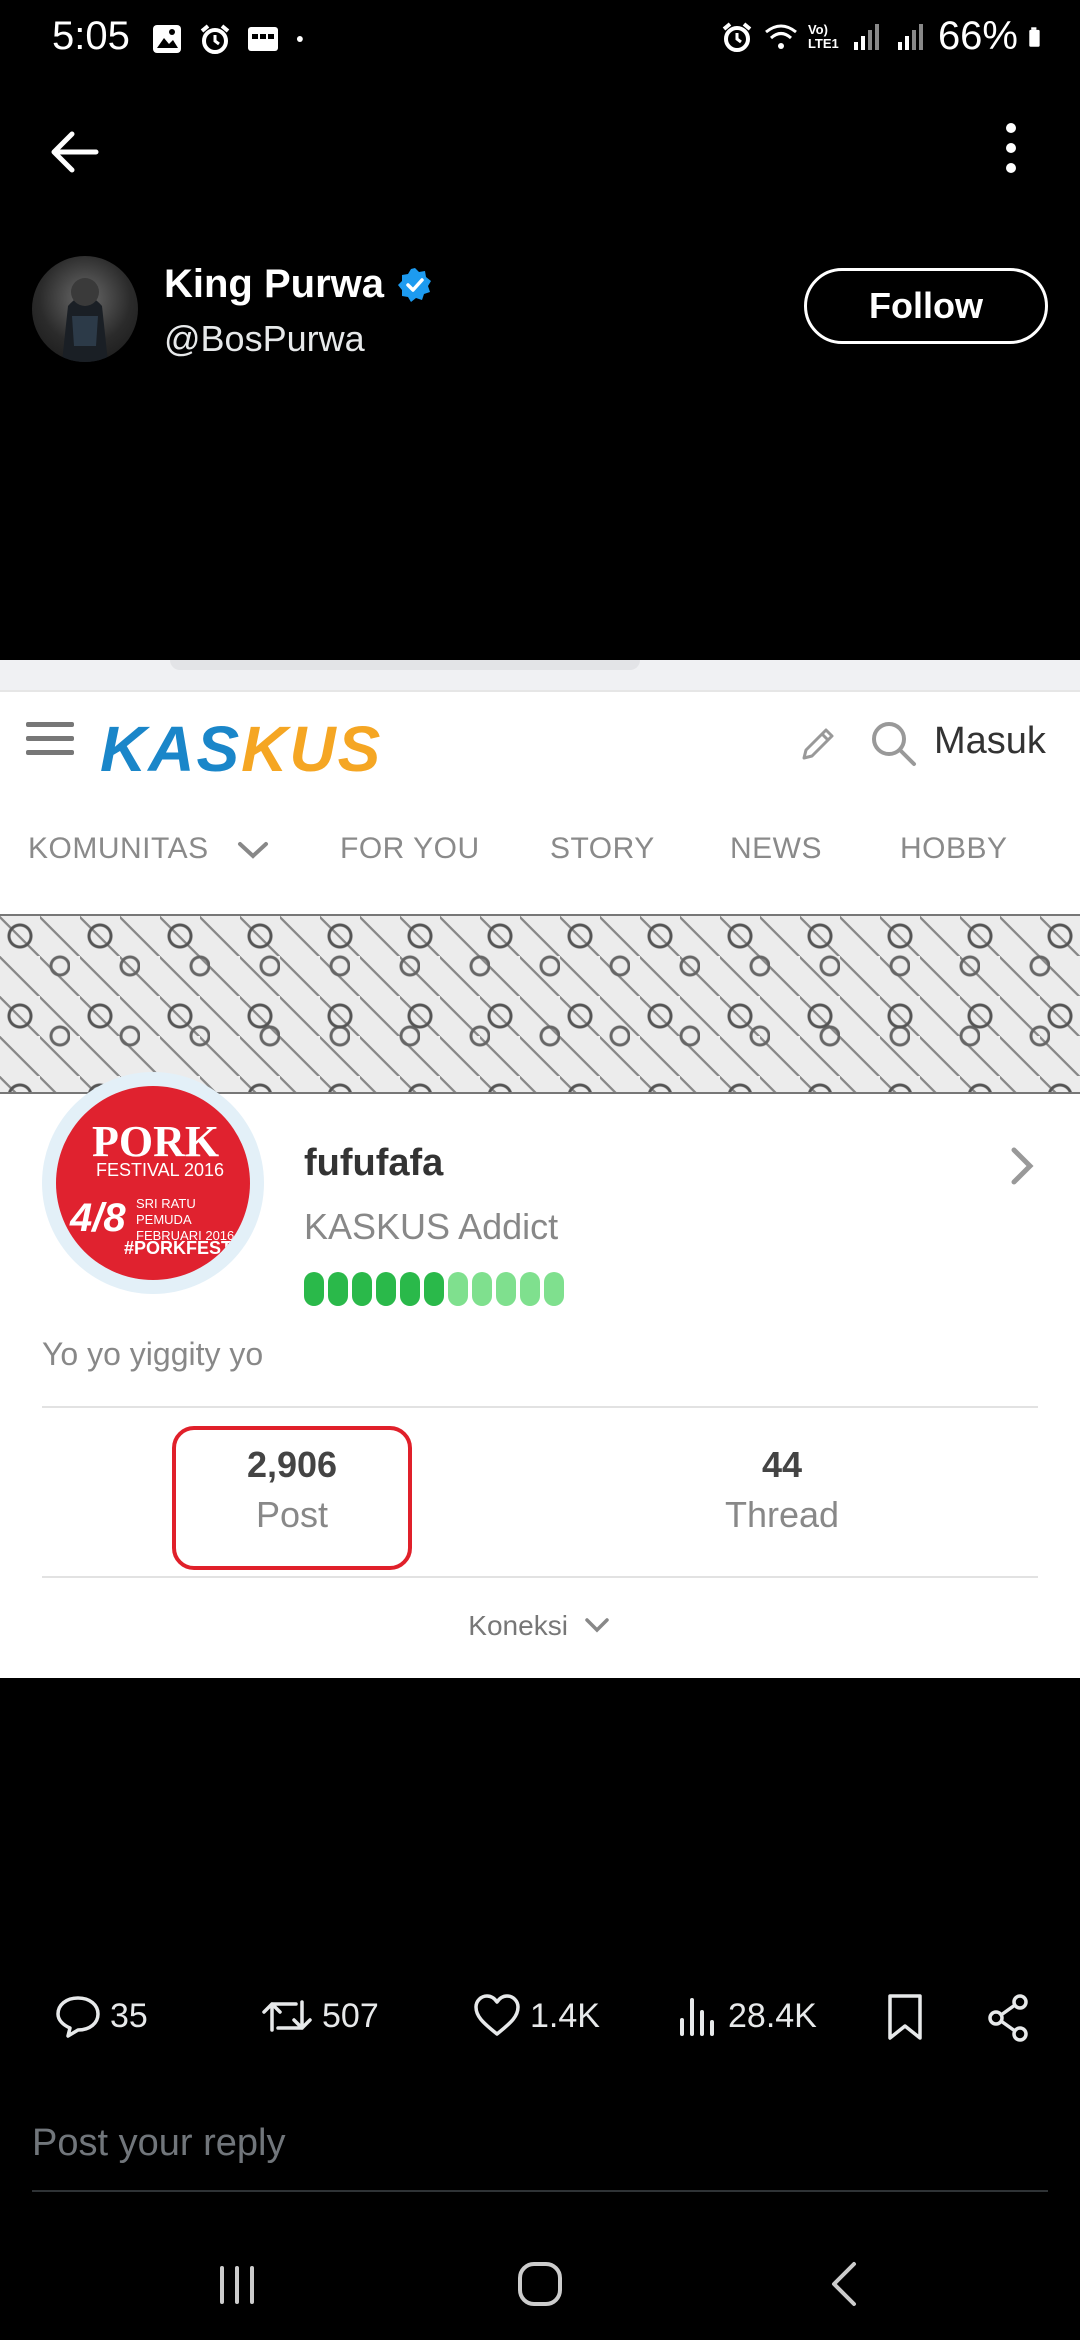 The width and height of the screenshot is (1080, 2340). I want to click on kaskus-nav-tabs: KOMUNITAS FOR YOU STORY NEWS HOBBY, so click(540, 857).